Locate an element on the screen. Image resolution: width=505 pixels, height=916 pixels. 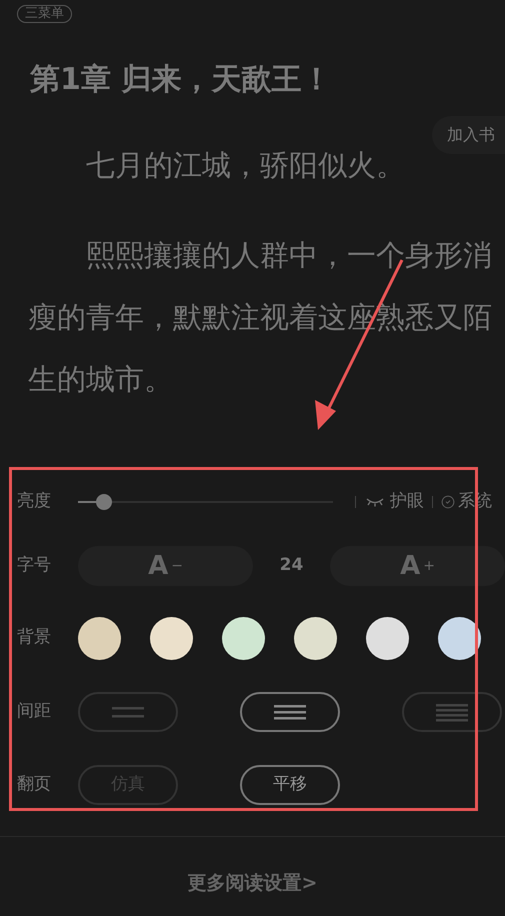
paragraph: 七月的江城，骄阳似火。 is located at coordinates (245, 165).